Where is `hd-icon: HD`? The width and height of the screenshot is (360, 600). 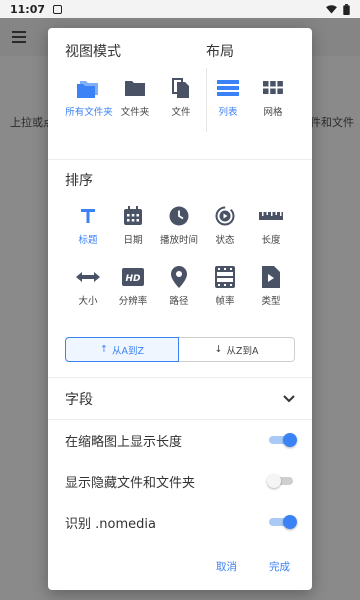
hd-icon: HD is located at coordinates (133, 277).